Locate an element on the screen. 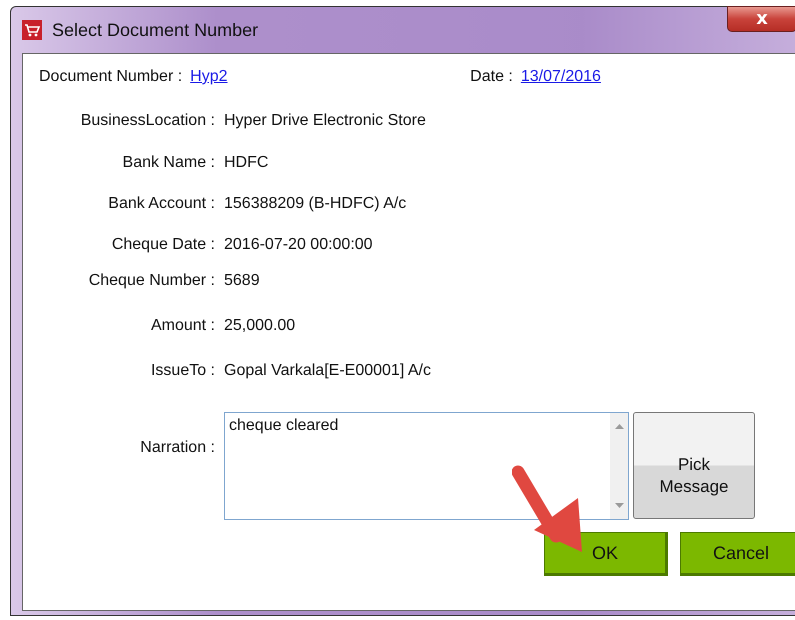 The width and height of the screenshot is (795, 620). pick-message-button: Pick Message is located at coordinates (694, 465).